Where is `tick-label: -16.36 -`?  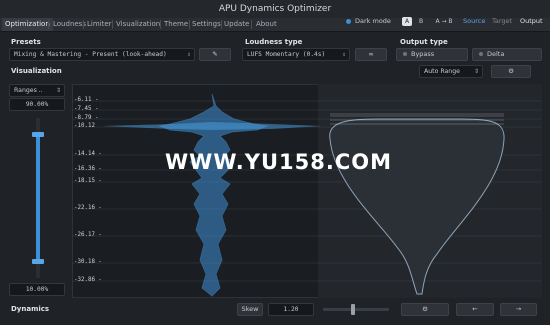 tick-label: -16.36 - is located at coordinates (88, 169).